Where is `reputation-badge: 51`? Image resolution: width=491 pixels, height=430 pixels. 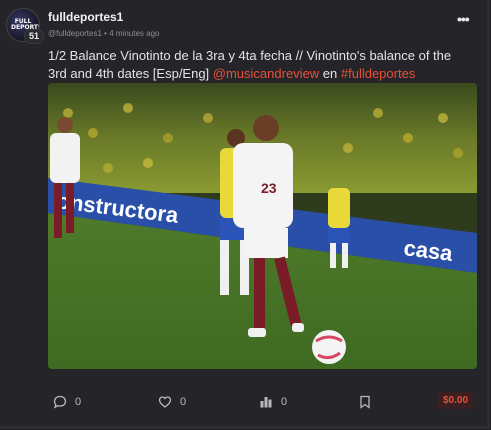 reputation-badge: 51 is located at coordinates (34, 36).